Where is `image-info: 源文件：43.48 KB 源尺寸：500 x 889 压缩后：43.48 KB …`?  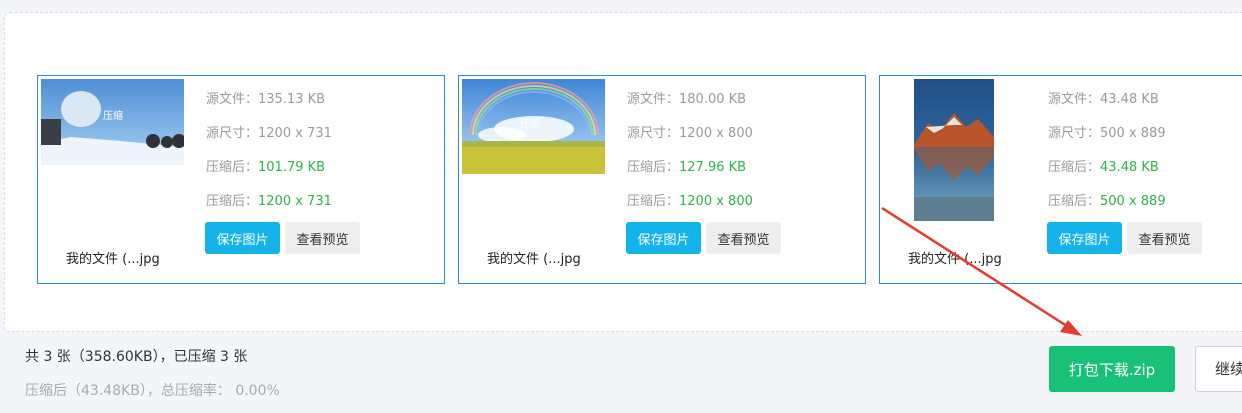 image-info: 源文件：43.48 KB 源尺寸：500 x 889 压缩后：43.48 KB … is located at coordinates (1107, 161).